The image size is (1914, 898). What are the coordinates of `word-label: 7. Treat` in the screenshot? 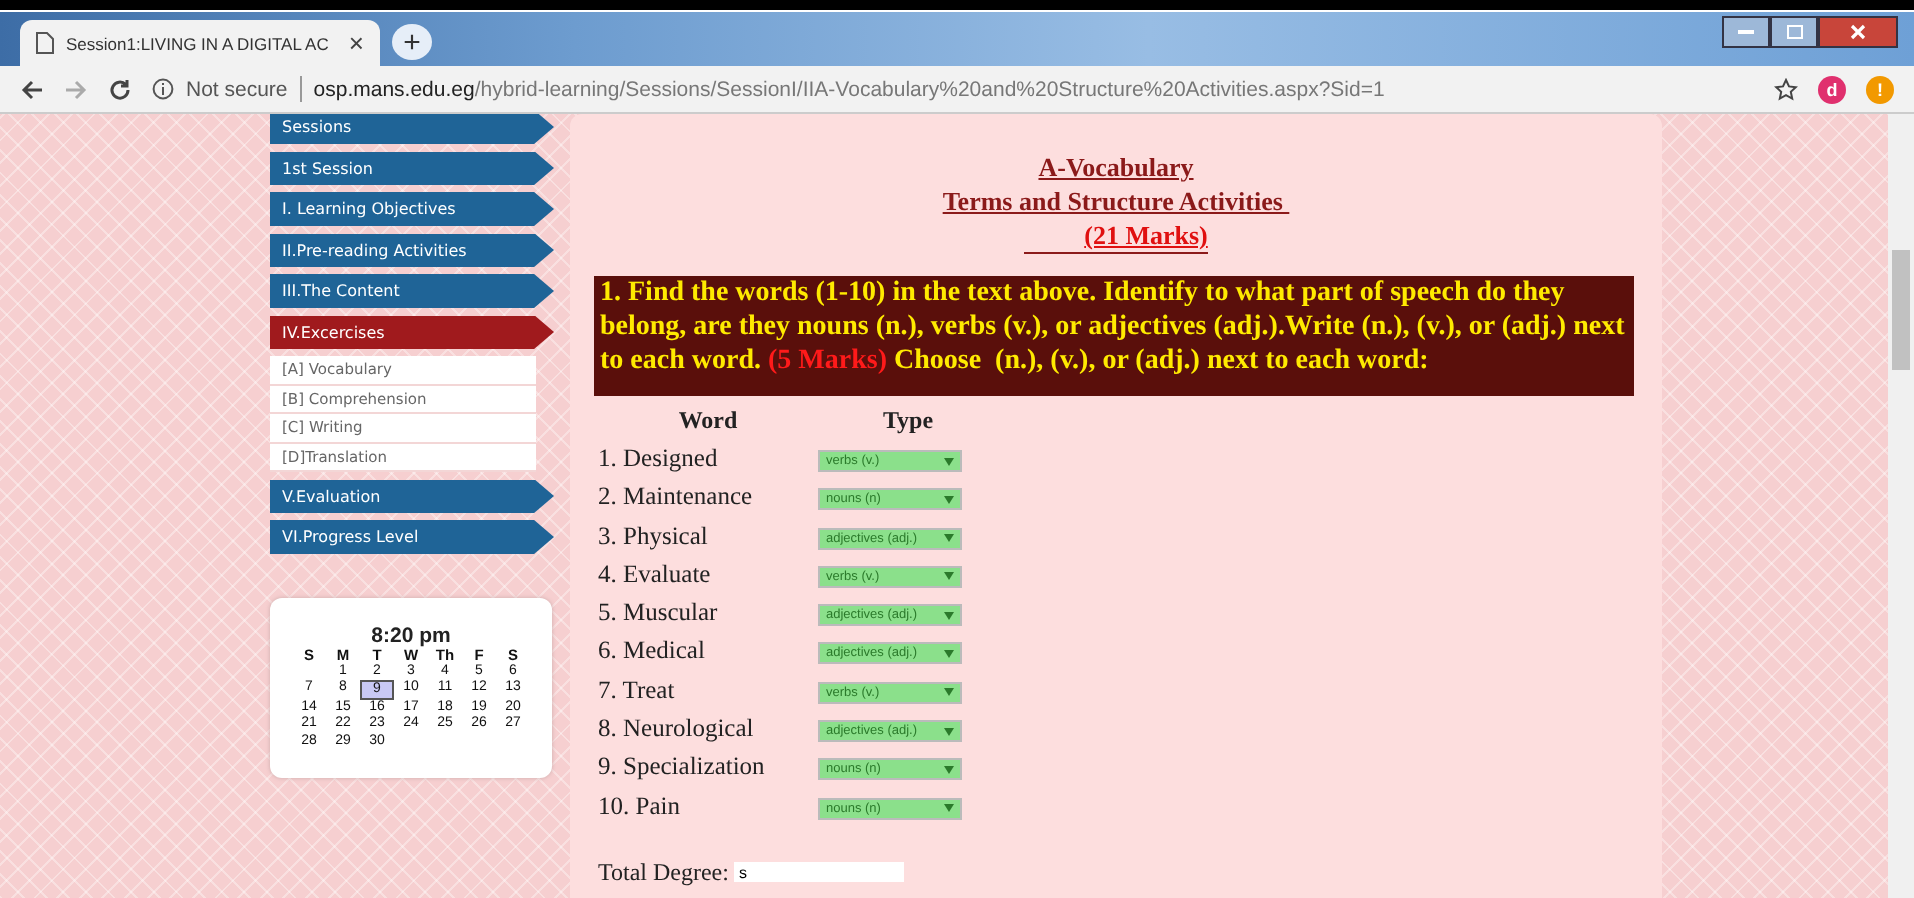 It's located at (637, 691).